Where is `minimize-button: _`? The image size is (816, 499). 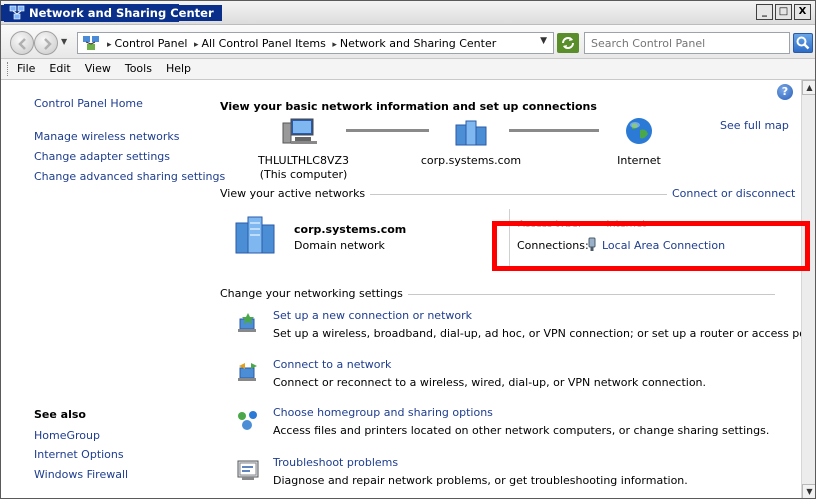 minimize-button: _ is located at coordinates (764, 12).